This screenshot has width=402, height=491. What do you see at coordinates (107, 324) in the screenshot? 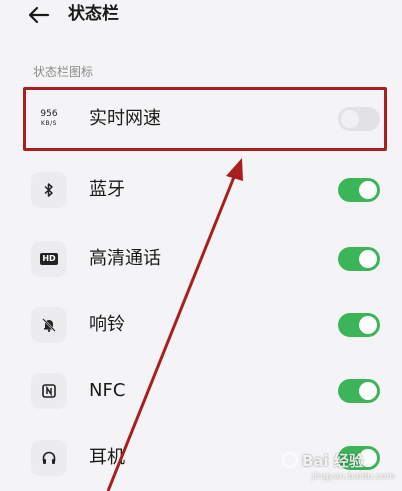
I see `setting-label: 响铃` at bounding box center [107, 324].